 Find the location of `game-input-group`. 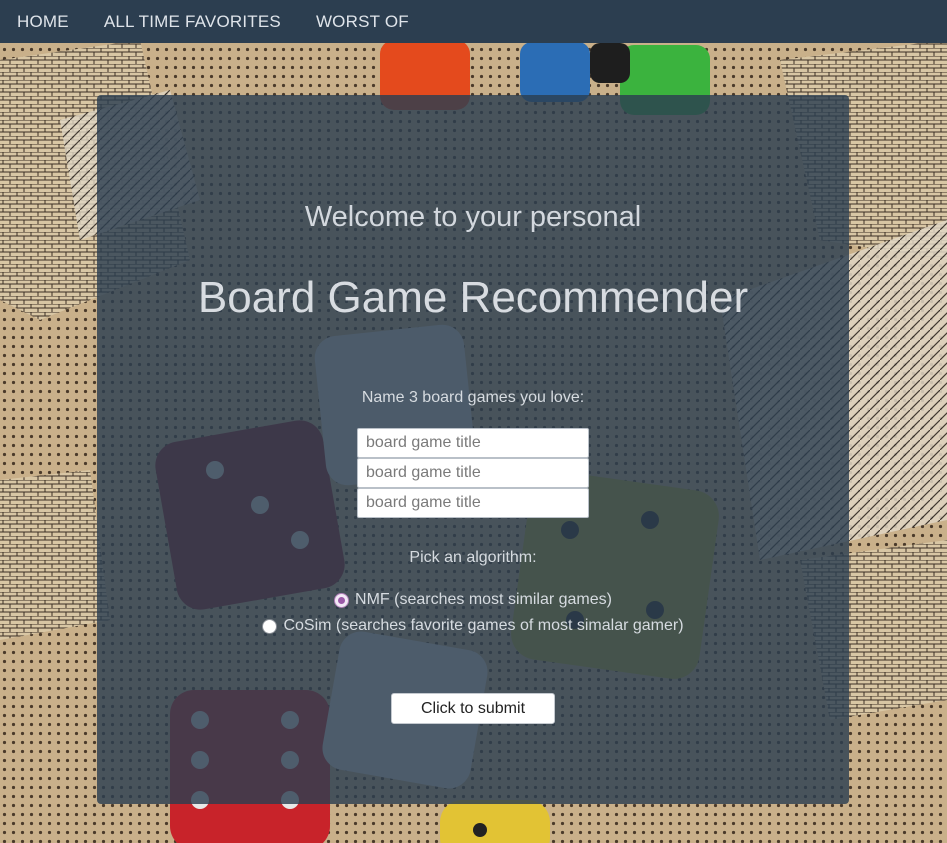

game-input-group is located at coordinates (473, 473).